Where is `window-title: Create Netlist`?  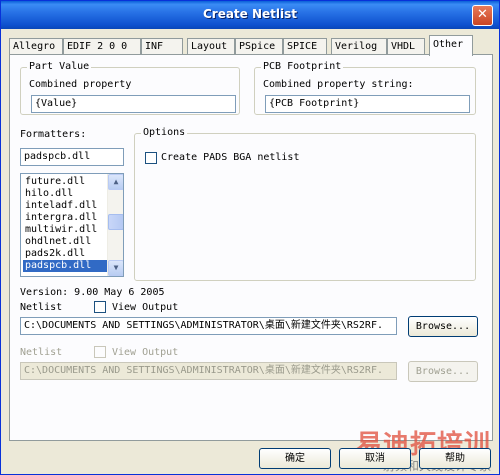
window-title: Create Netlist is located at coordinates (250, 14).